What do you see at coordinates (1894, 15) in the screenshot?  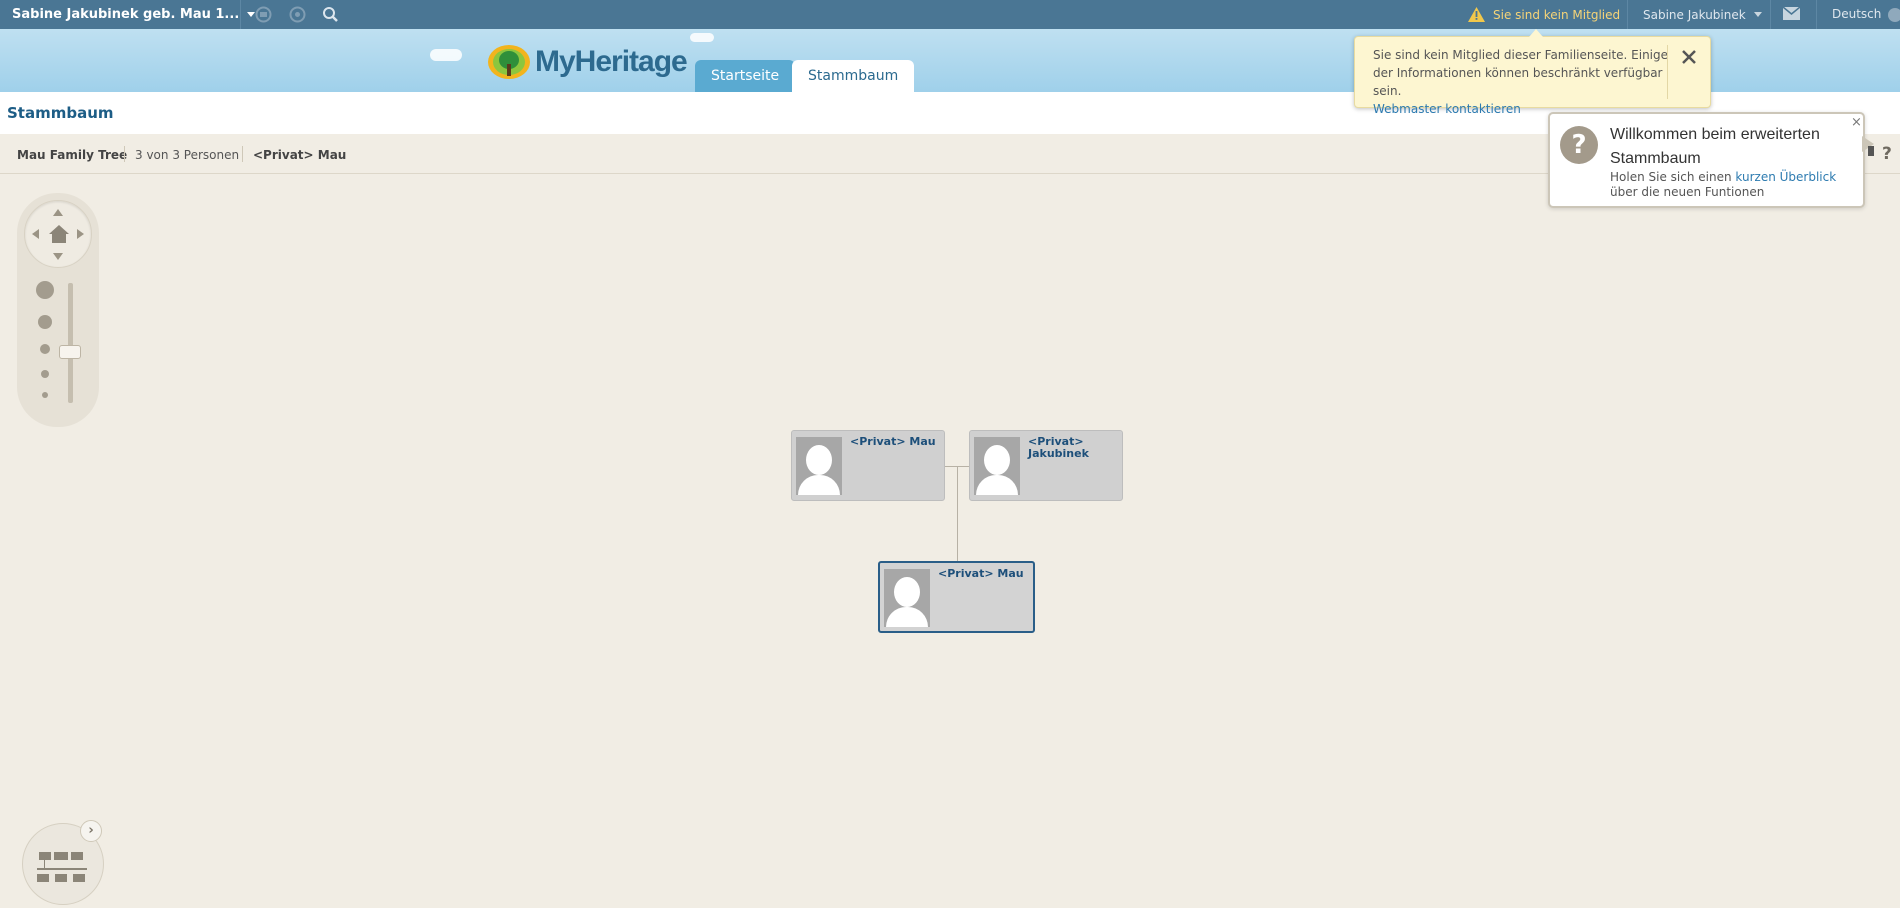 I see `globe-icon` at bounding box center [1894, 15].